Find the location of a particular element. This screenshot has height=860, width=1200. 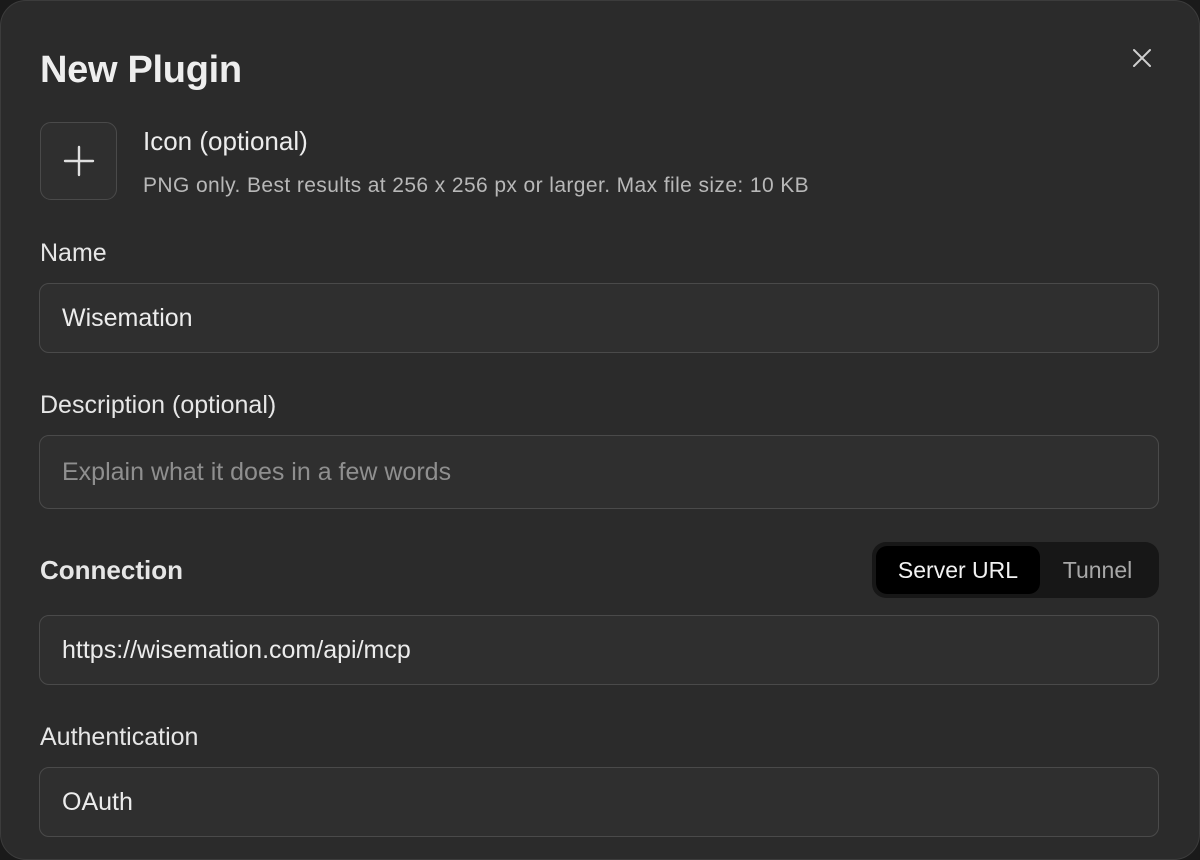

close-icon is located at coordinates (1142, 58).